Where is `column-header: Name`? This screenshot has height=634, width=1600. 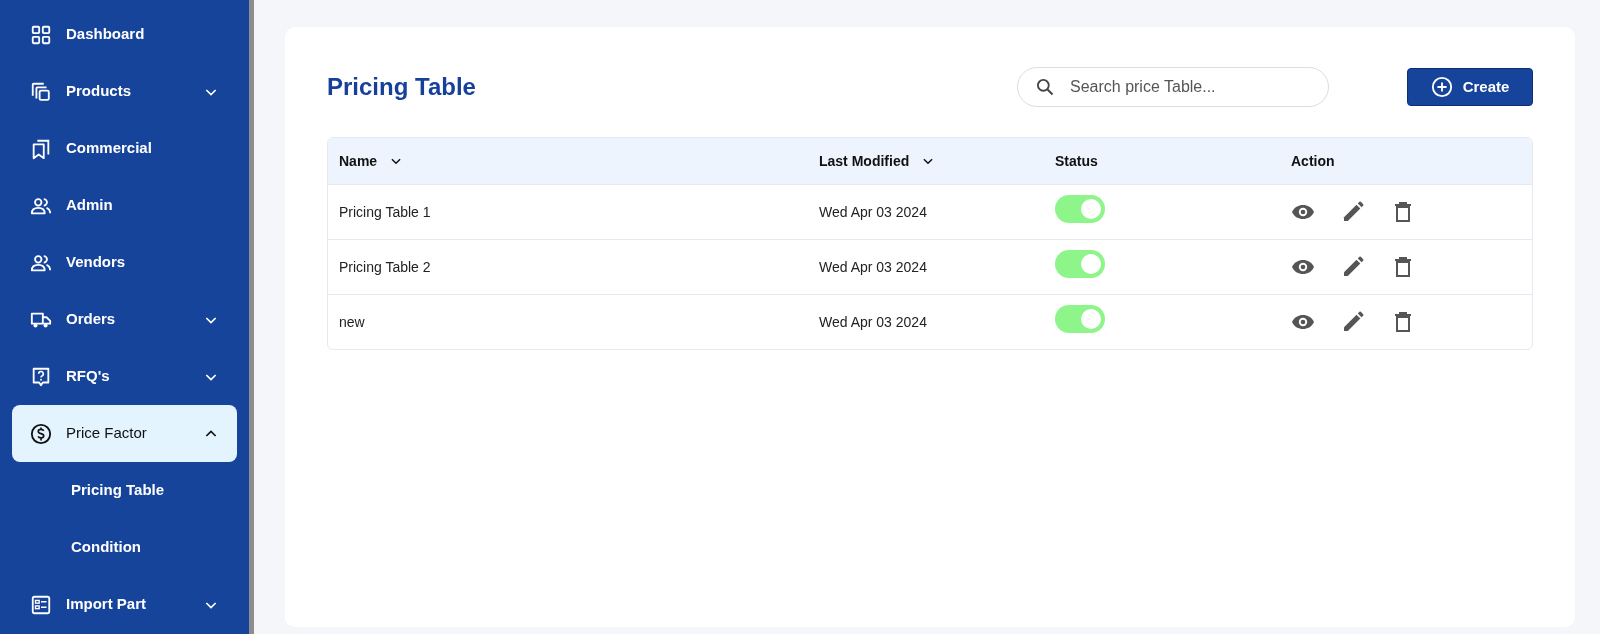
column-header: Name is located at coordinates (371, 161).